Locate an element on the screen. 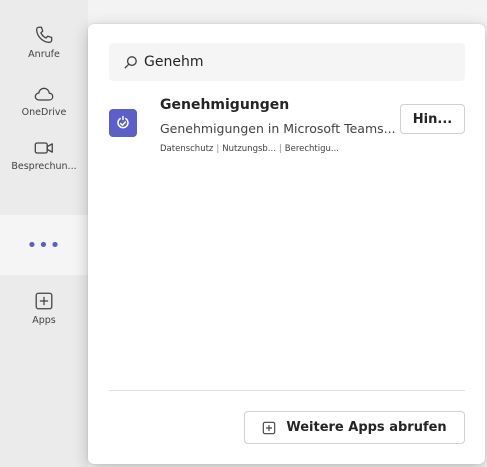 The height and width of the screenshot is (467, 487). search-icon is located at coordinates (130, 62).